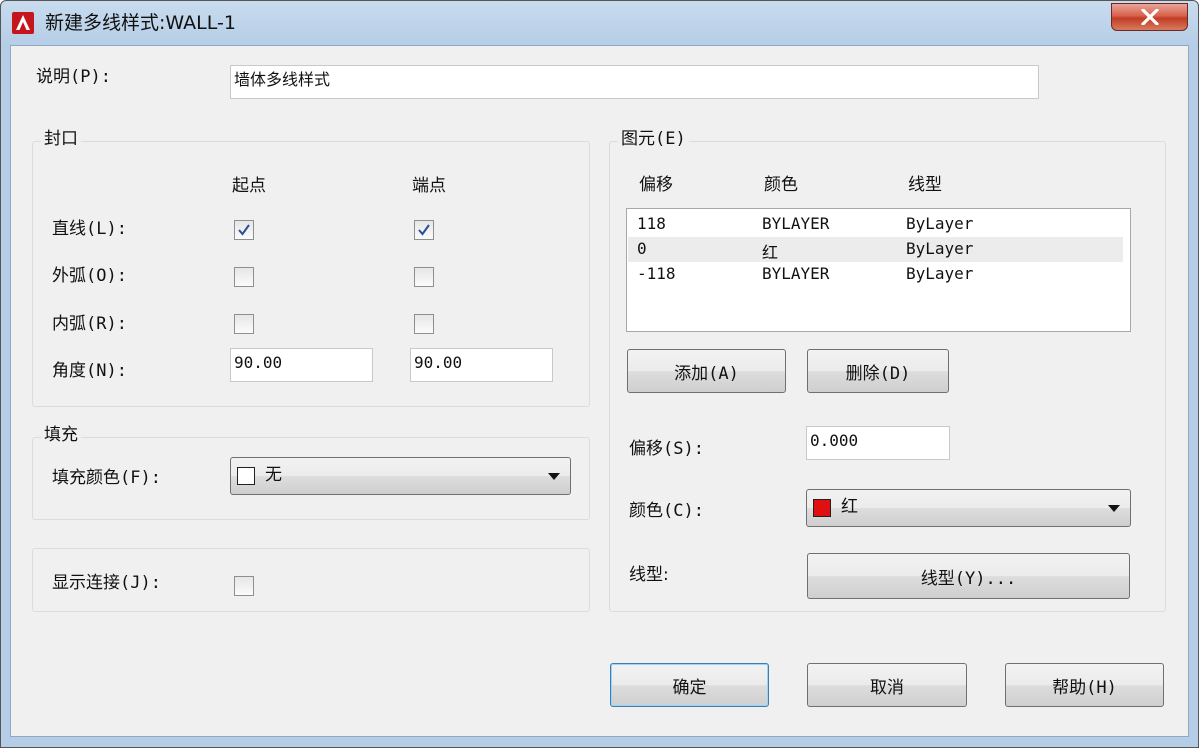 The width and height of the screenshot is (1199, 748). What do you see at coordinates (651, 223) in the screenshot?
I see `element-offset: 118` at bounding box center [651, 223].